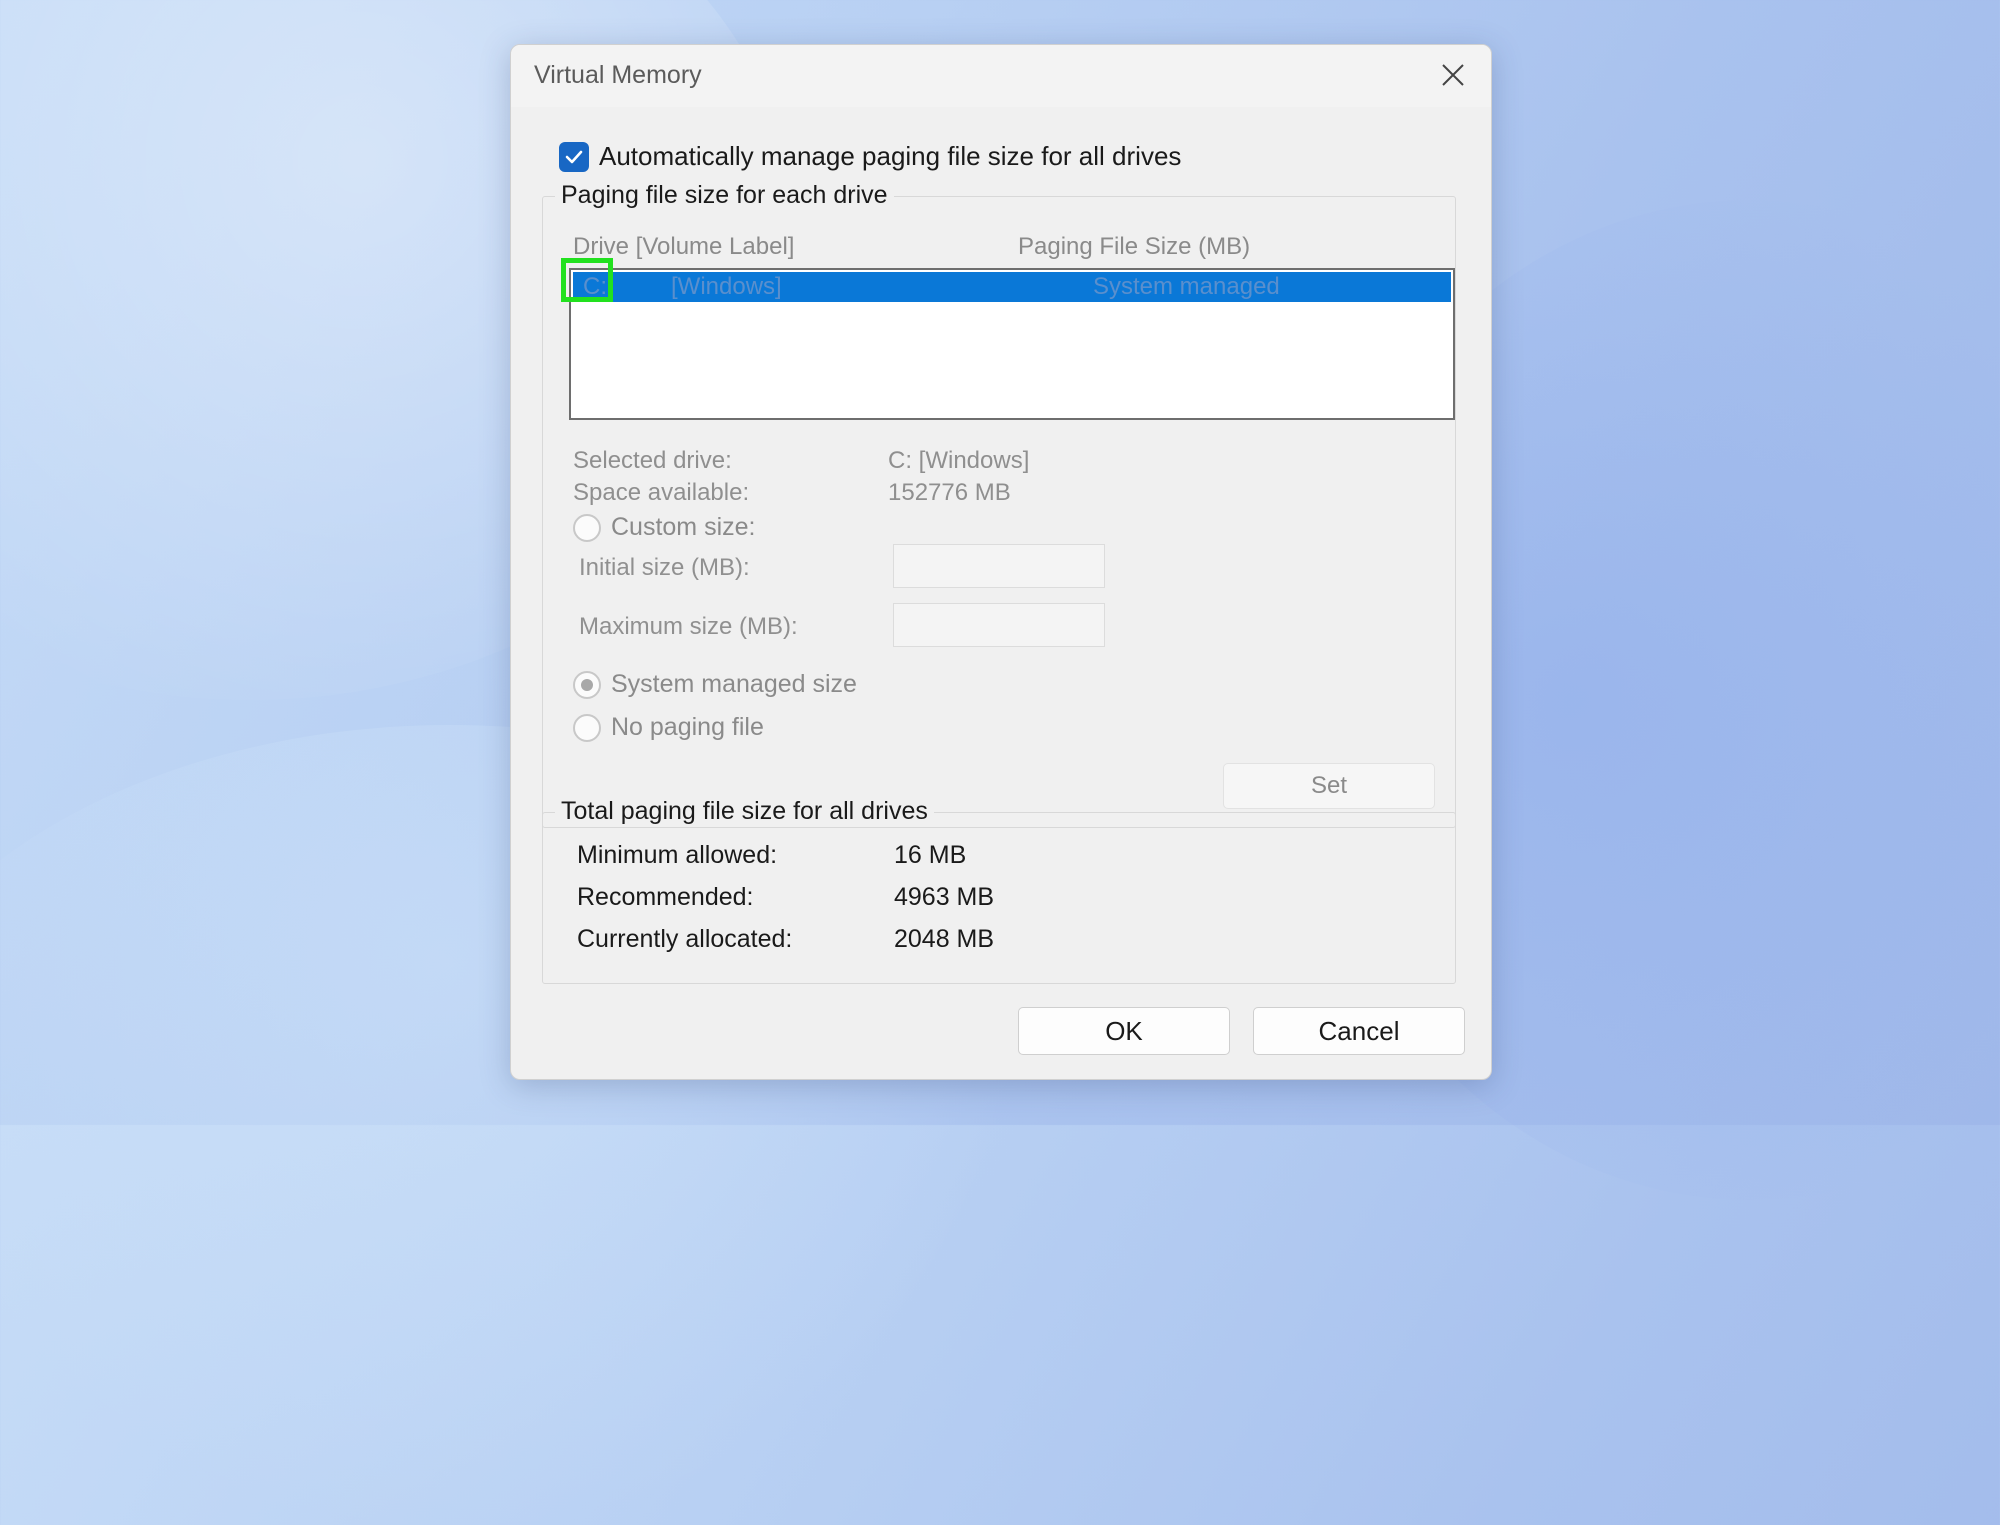  Describe the element at coordinates (587, 527) in the screenshot. I see `custom-size-radio` at that location.